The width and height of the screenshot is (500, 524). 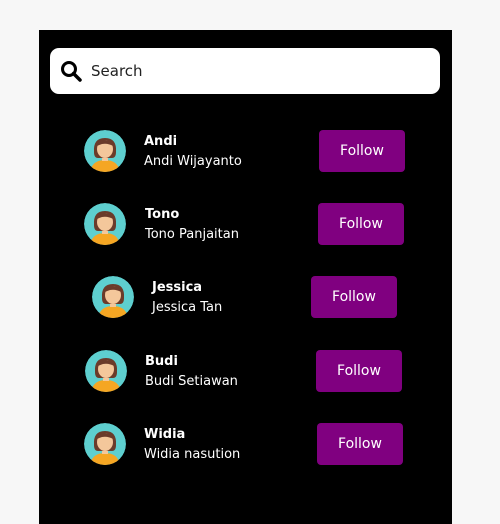 I want to click on user-row: Jessica Jessica Tan Follow, so click(x=247, y=298).